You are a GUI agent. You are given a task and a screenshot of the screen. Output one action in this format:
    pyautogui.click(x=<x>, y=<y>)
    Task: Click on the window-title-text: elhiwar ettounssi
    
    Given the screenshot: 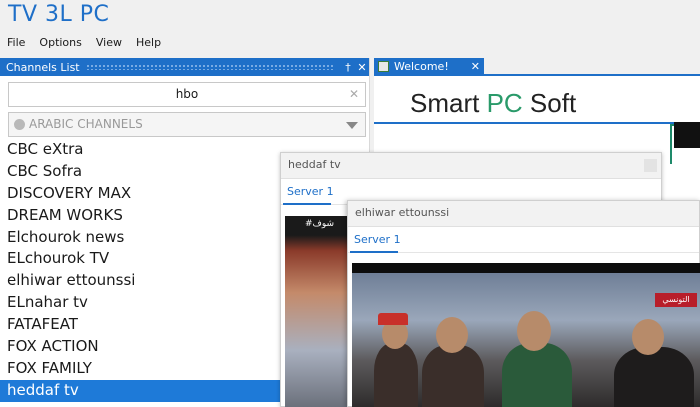 What is the action you would take?
    pyautogui.click(x=402, y=212)
    